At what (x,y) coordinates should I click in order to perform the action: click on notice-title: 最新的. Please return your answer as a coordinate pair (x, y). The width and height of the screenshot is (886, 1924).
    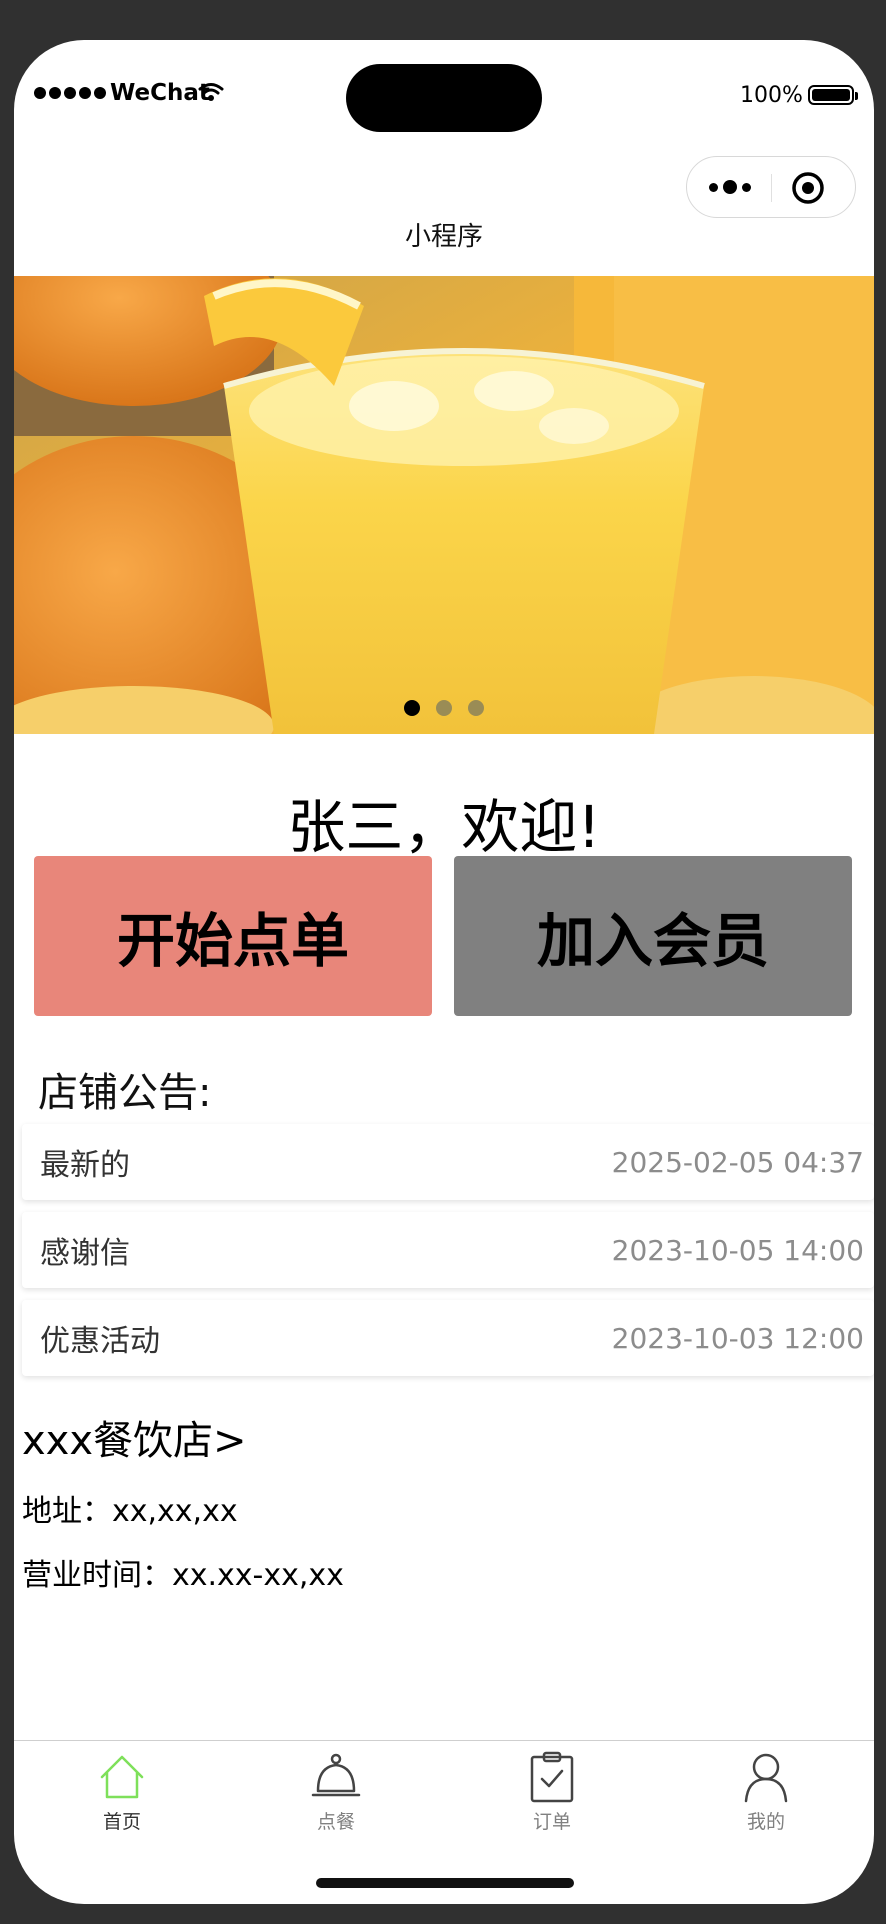
    Looking at the image, I should click on (85, 1165).